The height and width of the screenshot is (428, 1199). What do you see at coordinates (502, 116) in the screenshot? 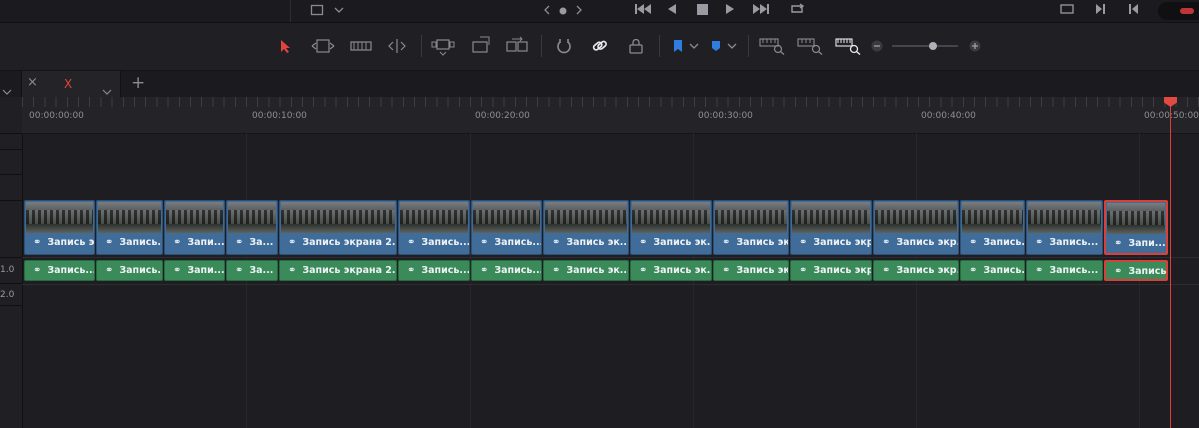
I see `timecode-label: 00:00:20:00` at bounding box center [502, 116].